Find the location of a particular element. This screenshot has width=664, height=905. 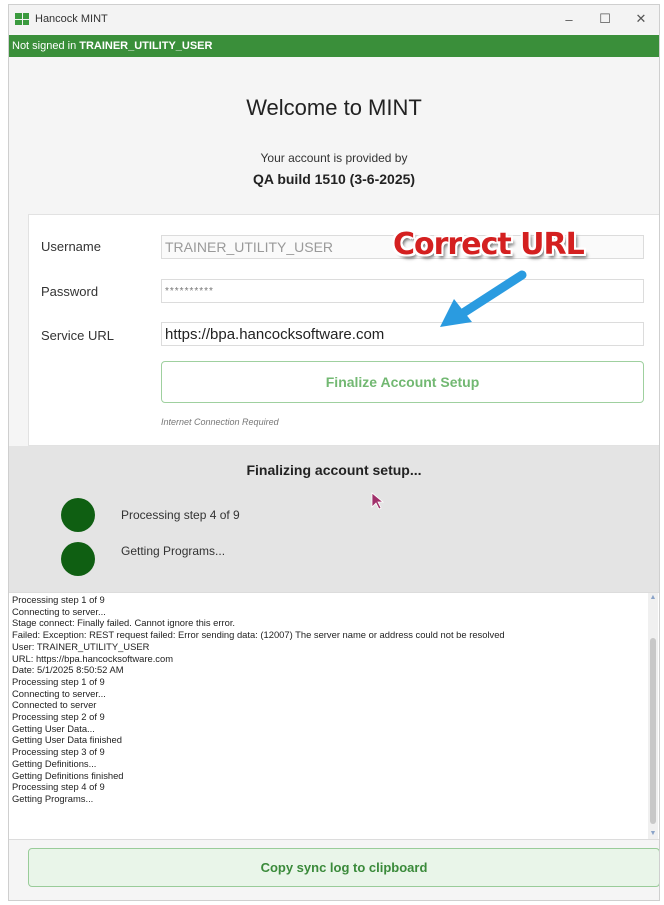

sign-in-status-bar: Not signed in TRAINER_UTILITY_USER is located at coordinates (334, 46).